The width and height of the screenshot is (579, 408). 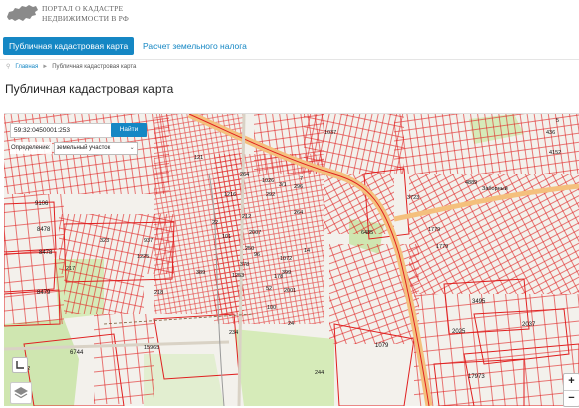 I want to click on definition-select: земельный участок ⌄, so click(x=95, y=148).